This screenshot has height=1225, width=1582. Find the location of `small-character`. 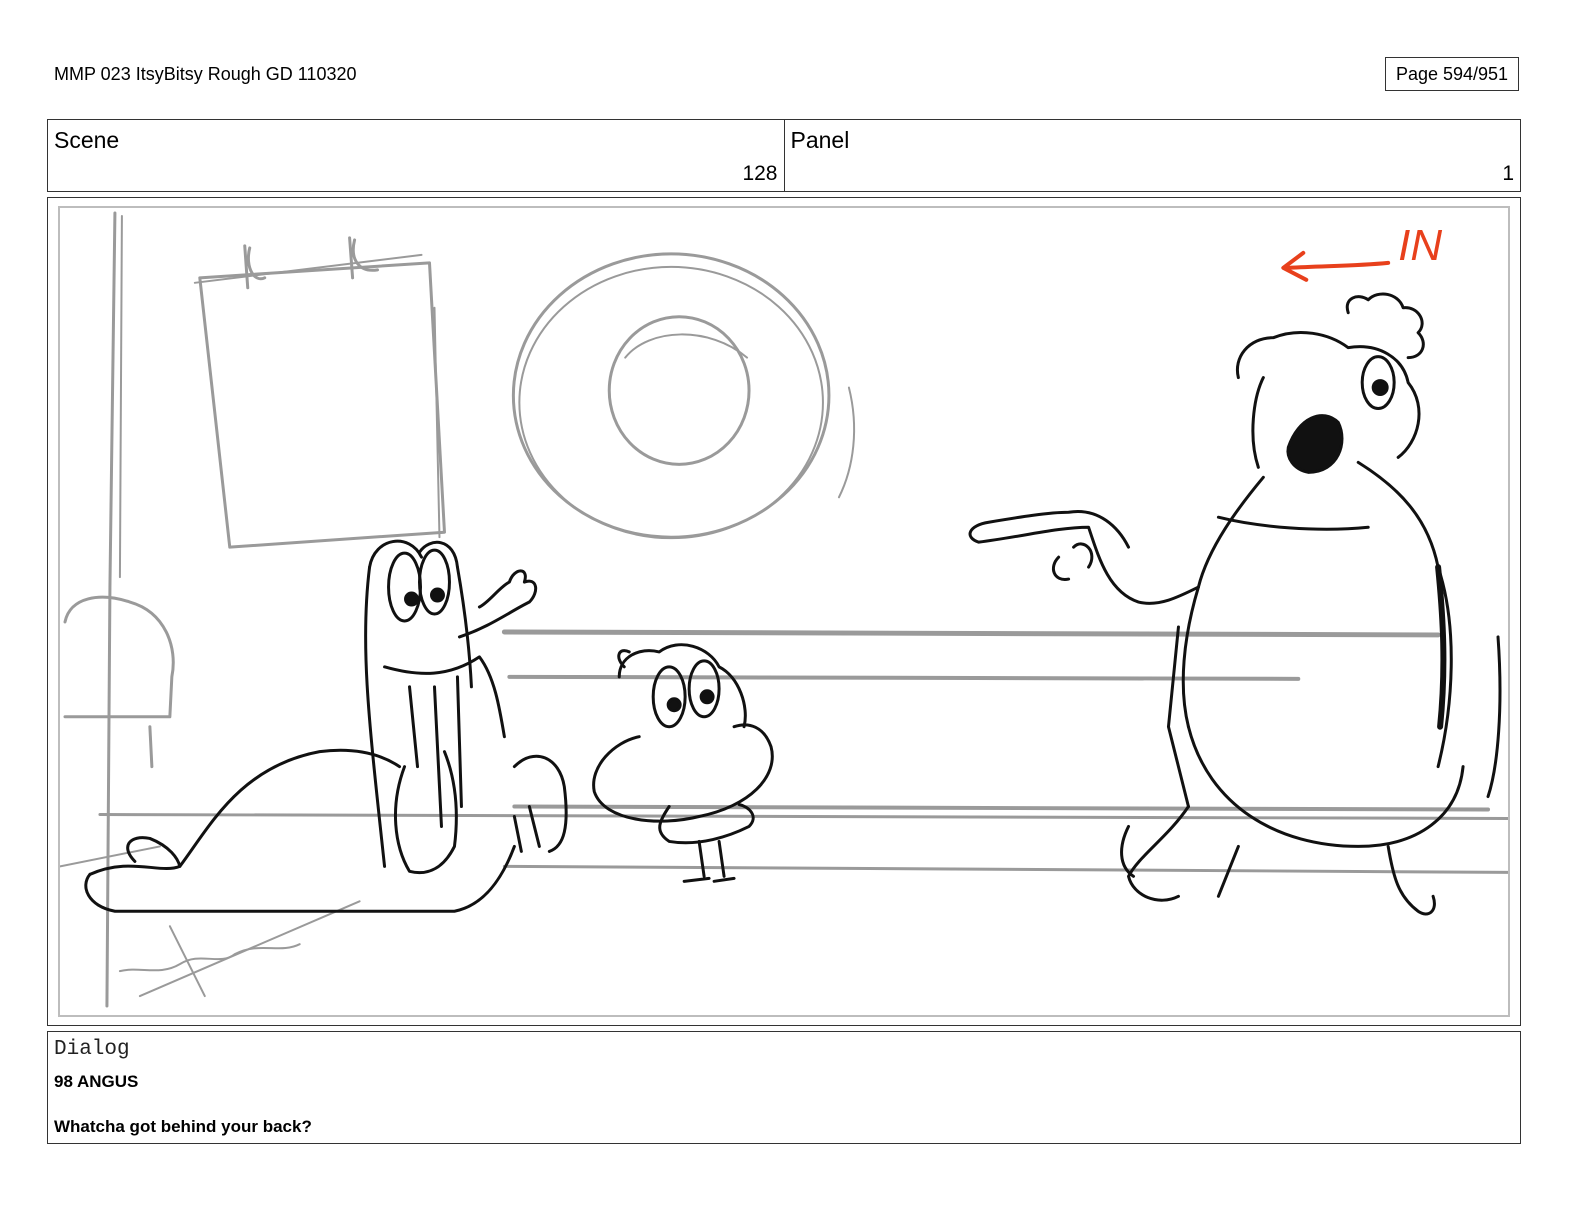

small-character is located at coordinates (683, 763).